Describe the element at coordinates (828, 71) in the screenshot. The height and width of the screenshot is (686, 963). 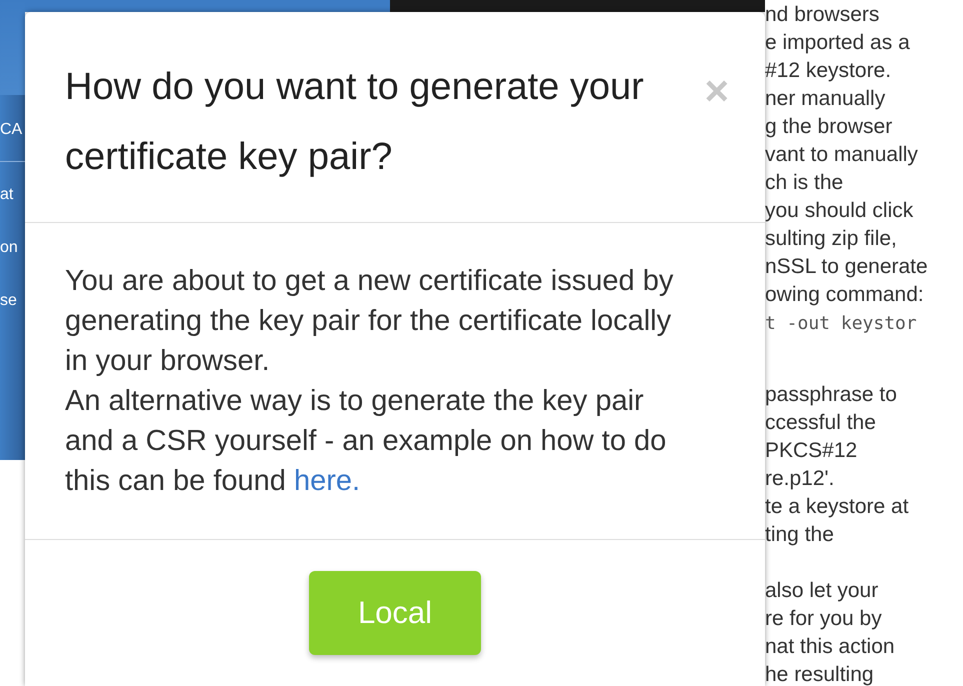
I see `text-line: #12 keystore.` at that location.